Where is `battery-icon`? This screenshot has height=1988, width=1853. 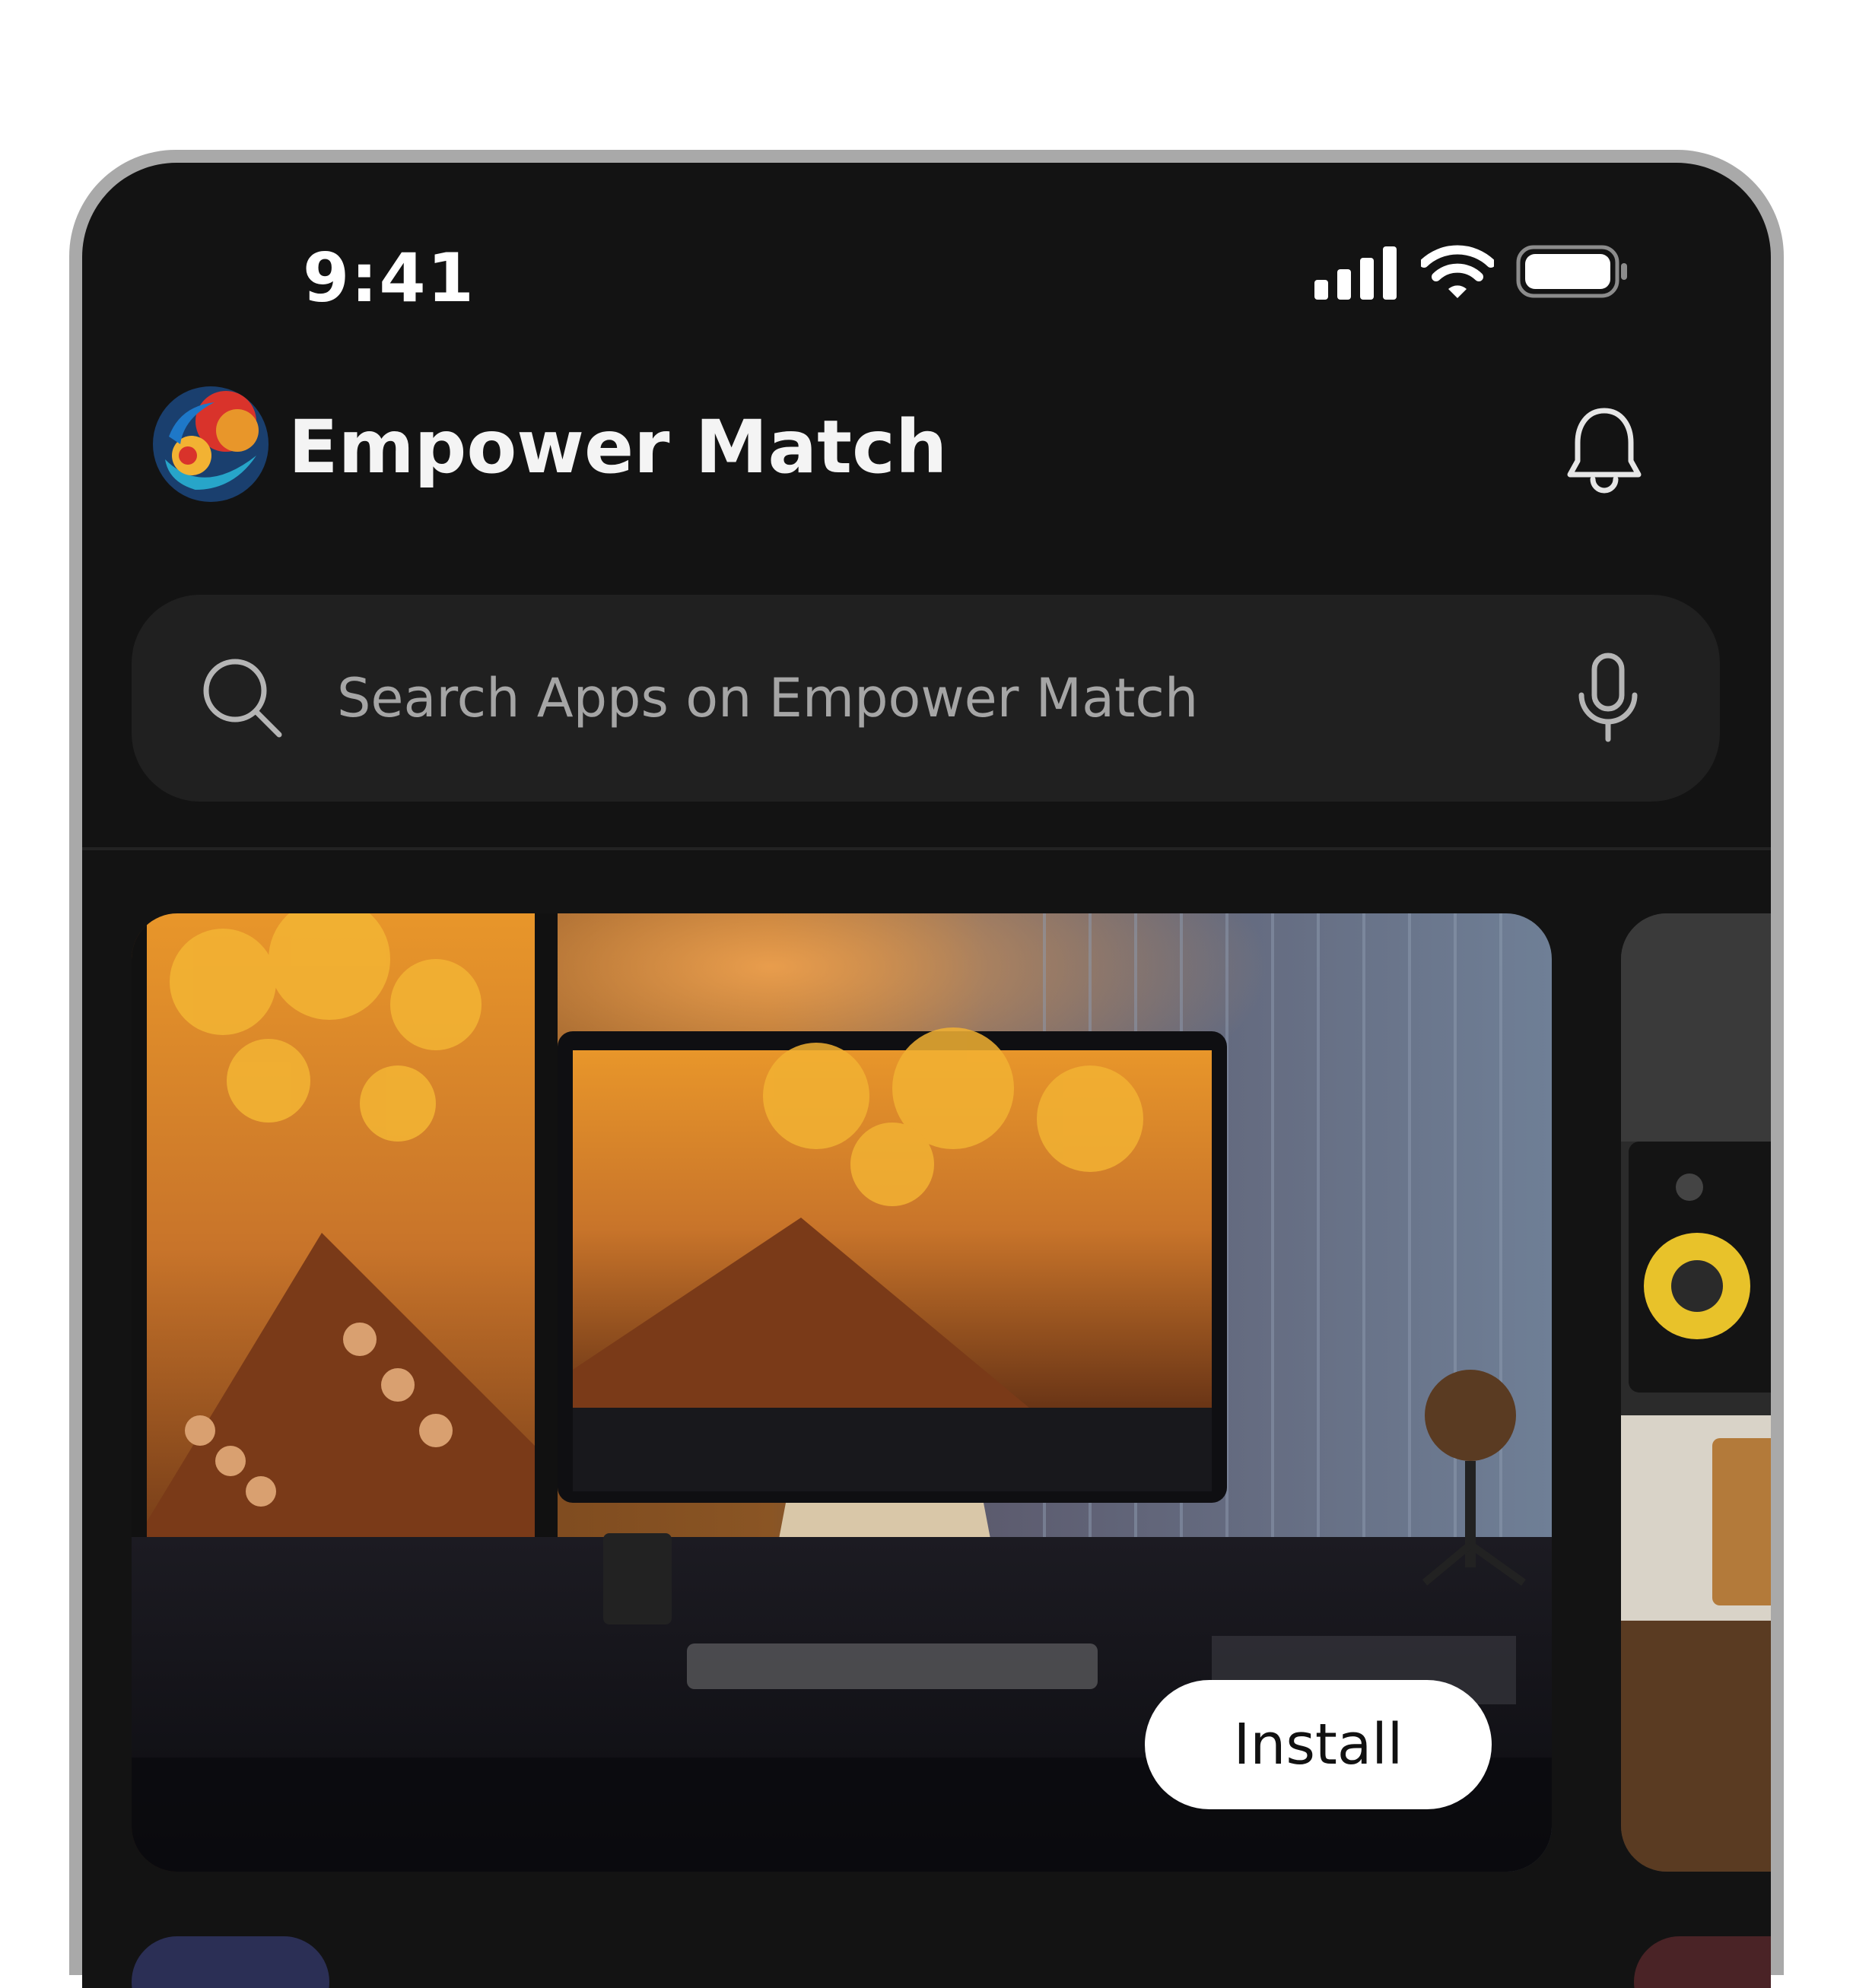 battery-icon is located at coordinates (1571, 271).